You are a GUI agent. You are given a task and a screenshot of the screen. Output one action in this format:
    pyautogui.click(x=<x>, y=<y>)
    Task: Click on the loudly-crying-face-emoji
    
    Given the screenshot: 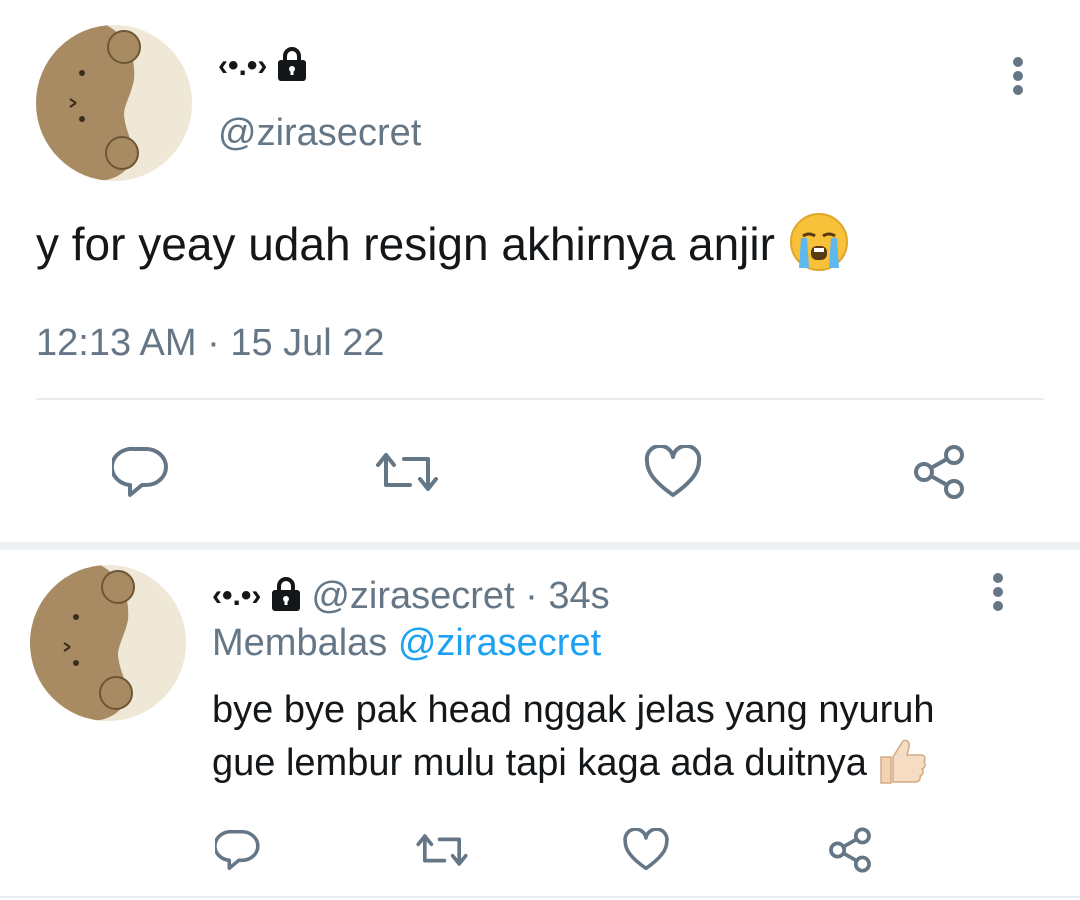 What is the action you would take?
    pyautogui.click(x=819, y=244)
    